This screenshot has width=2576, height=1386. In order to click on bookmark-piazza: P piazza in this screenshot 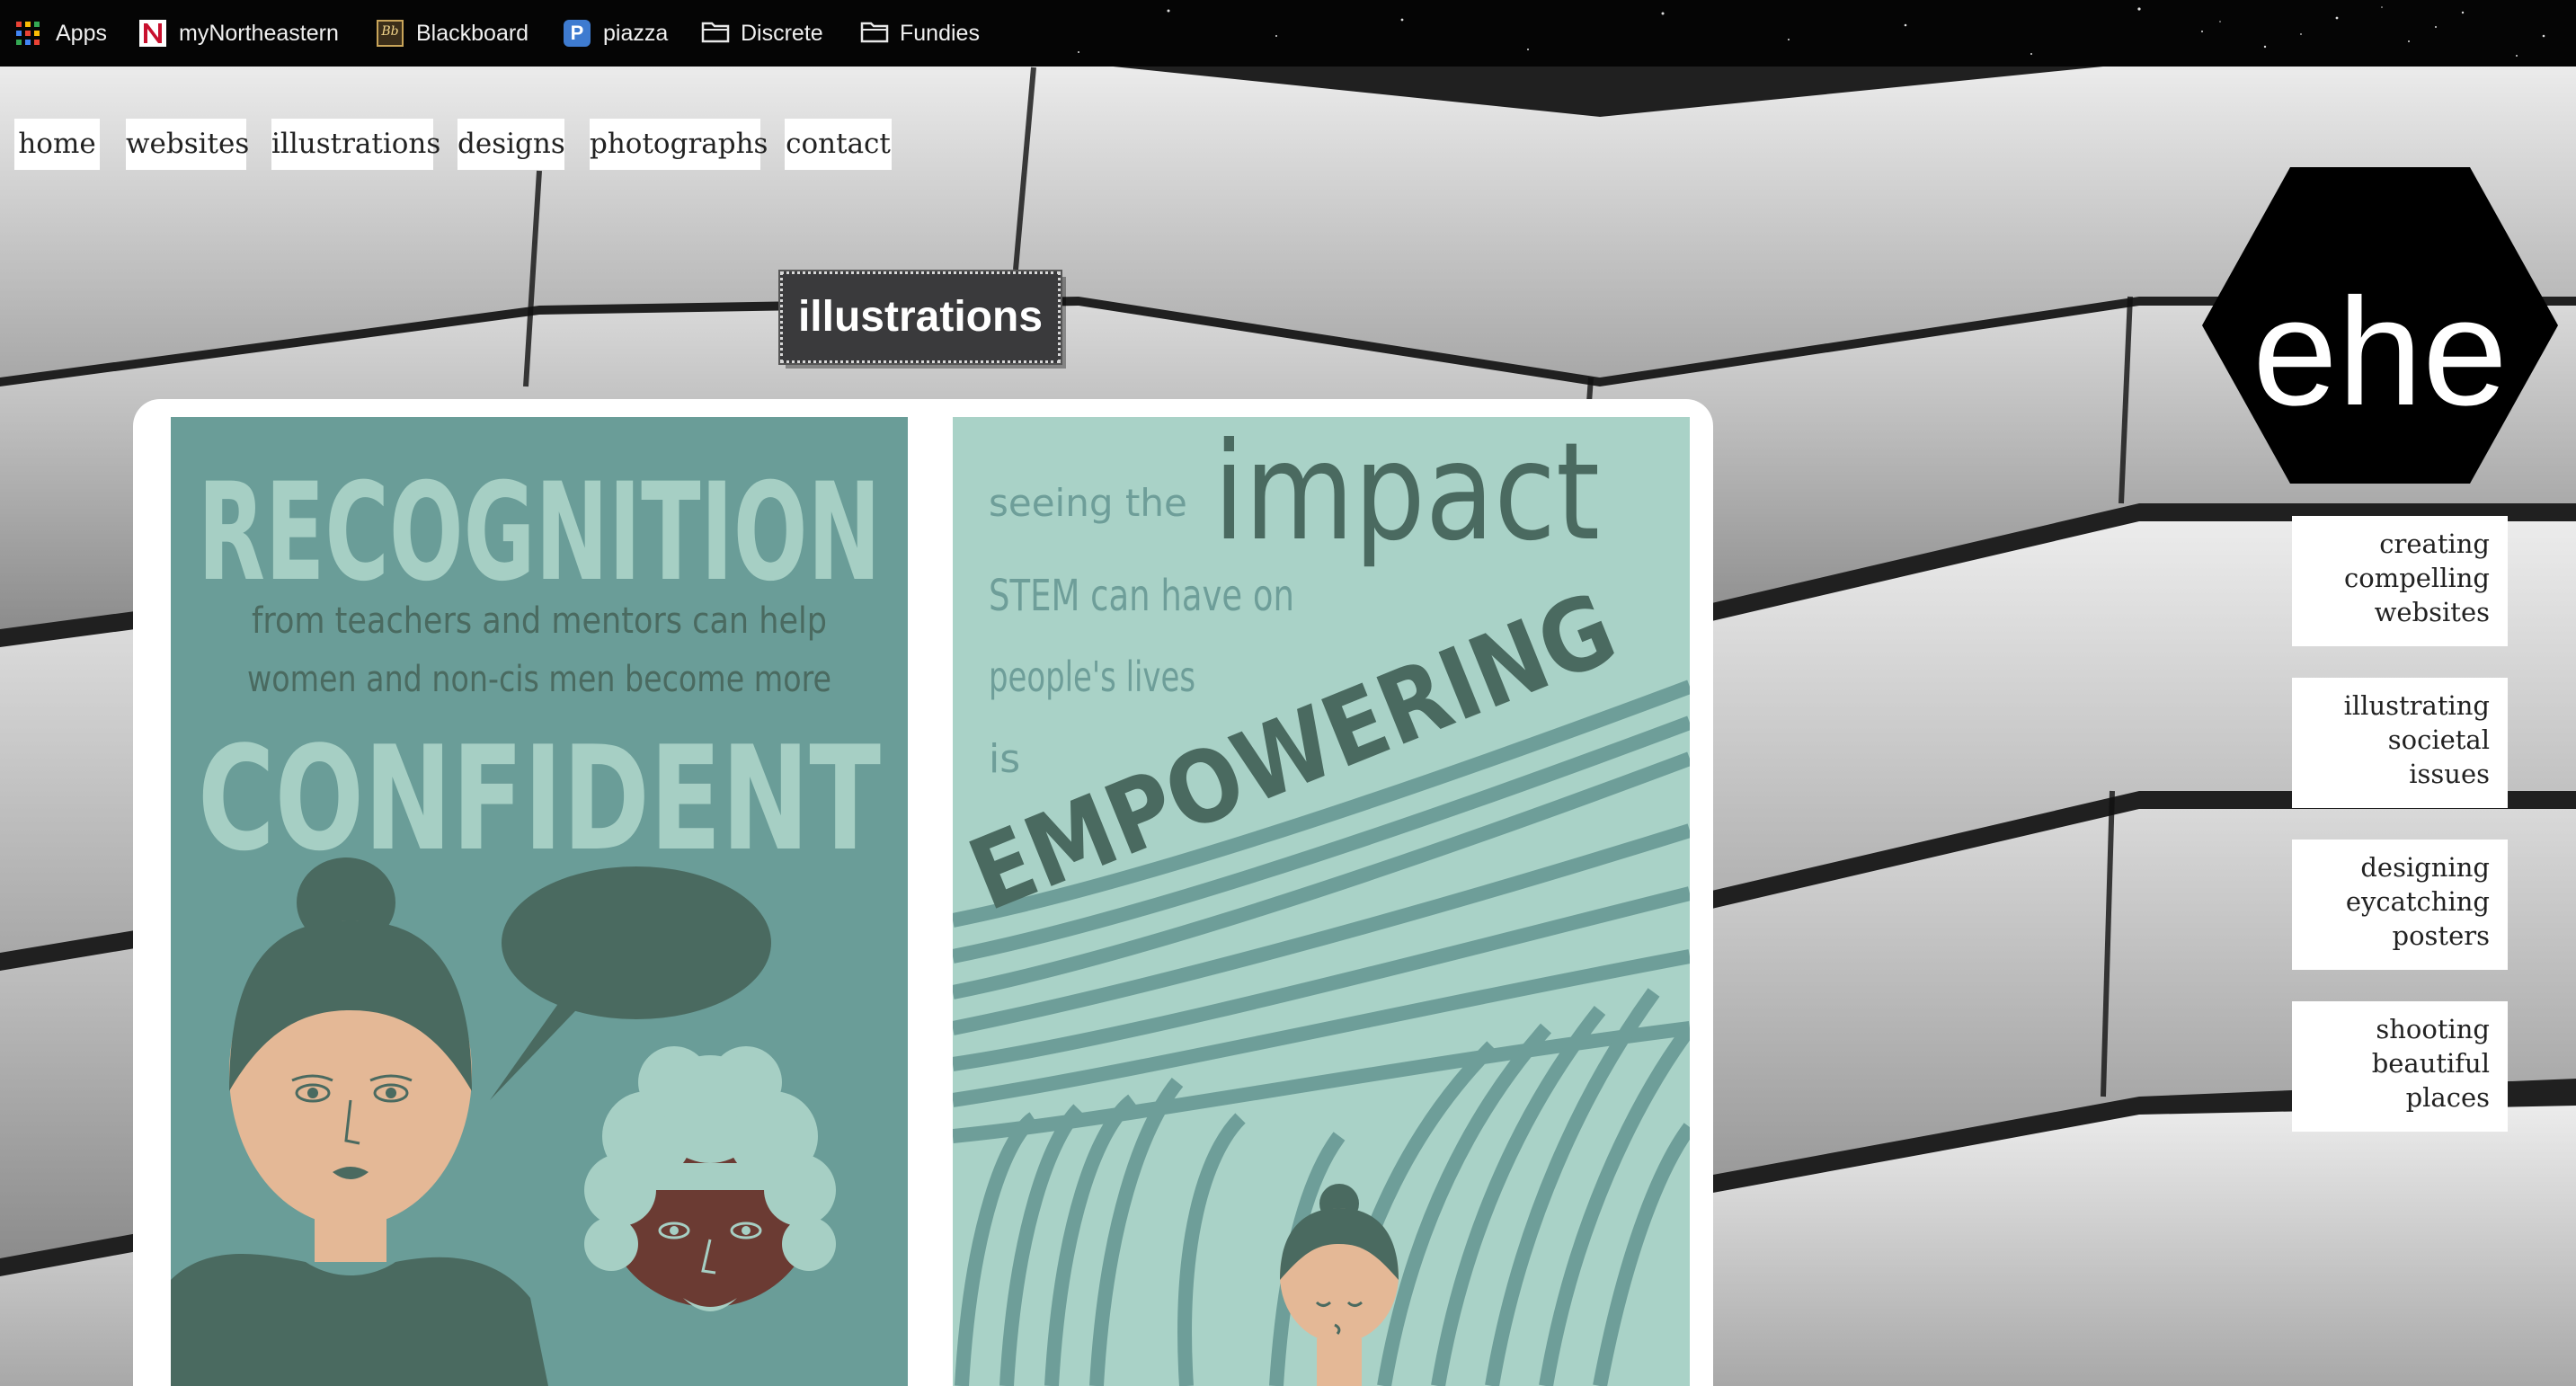, I will do `click(616, 33)`.